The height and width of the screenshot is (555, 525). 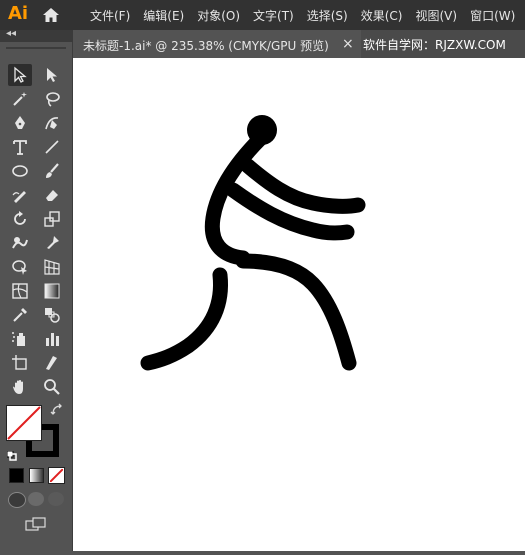 I want to click on zoom-icon, so click(x=52, y=387).